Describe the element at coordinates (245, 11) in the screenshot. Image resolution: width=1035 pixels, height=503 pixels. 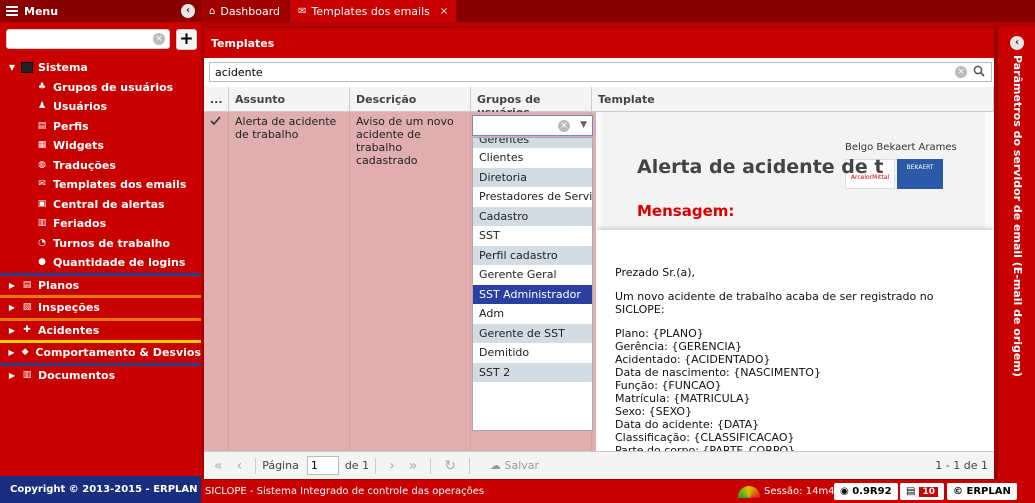
I see `tab-dashboard: ⌂ Dashboard` at that location.